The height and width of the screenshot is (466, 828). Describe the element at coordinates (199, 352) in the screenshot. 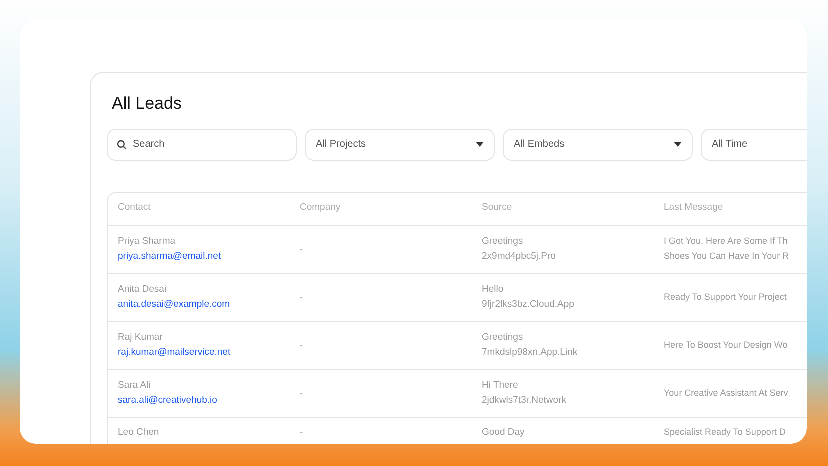

I see `email-link: raj.kumar@mailservice.net` at that location.